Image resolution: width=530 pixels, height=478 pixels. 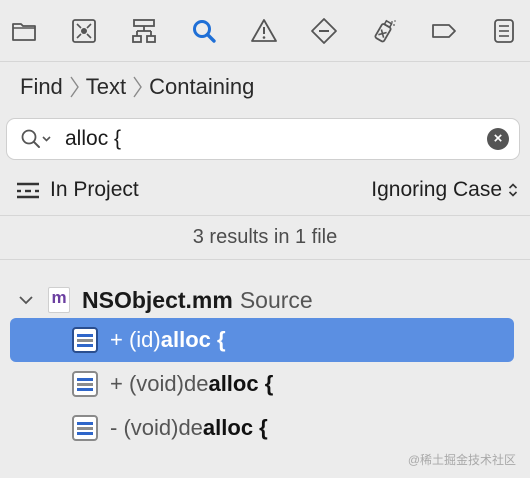 I want to click on search-input: alloc {, so click(x=276, y=139).